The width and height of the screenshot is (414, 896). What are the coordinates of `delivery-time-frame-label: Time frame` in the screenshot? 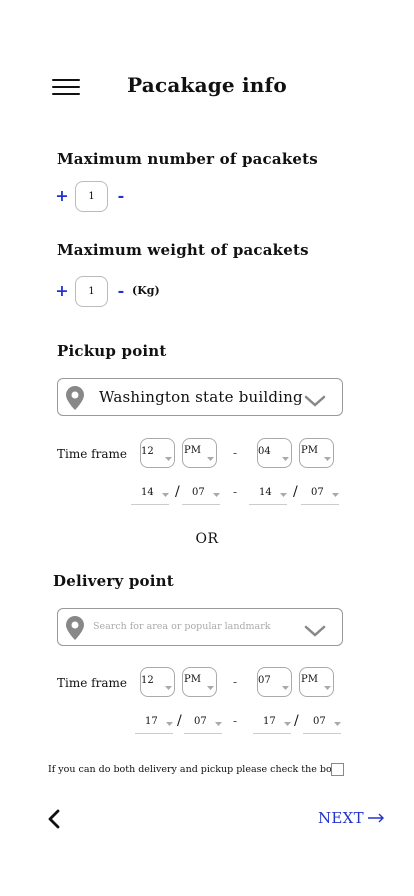 It's located at (92, 683).